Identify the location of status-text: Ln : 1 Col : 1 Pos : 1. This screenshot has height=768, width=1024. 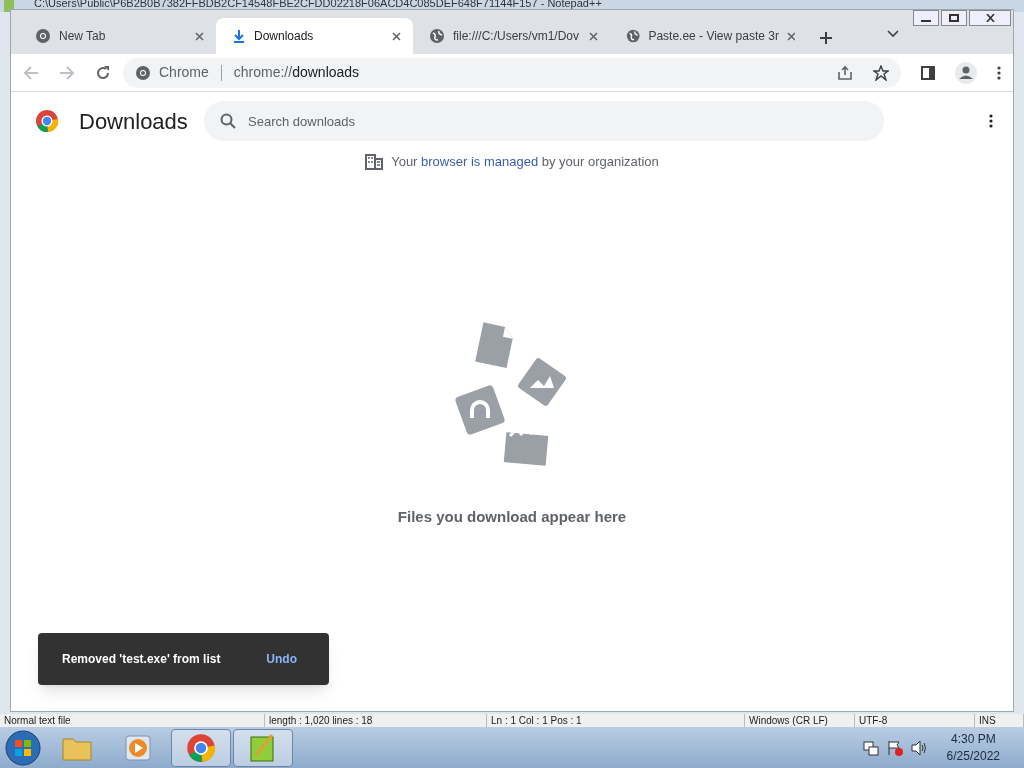
(536, 720).